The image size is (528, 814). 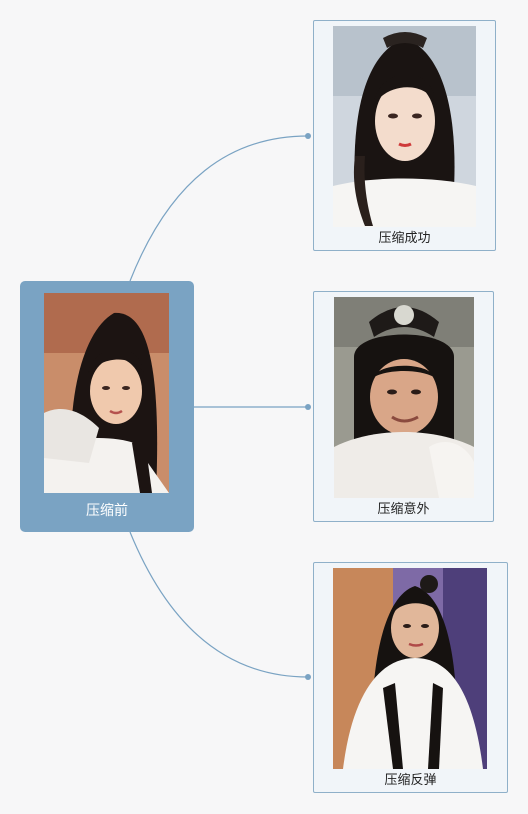 I want to click on branch-node-accident: 压缩意外, so click(x=403, y=406).